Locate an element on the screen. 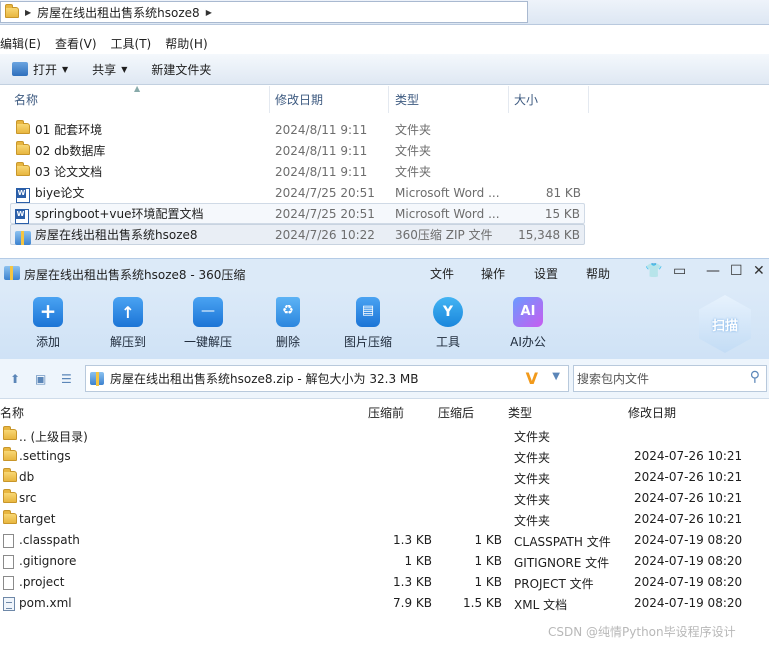  zip-column-csize: 压缩前 is located at coordinates (386, 412).